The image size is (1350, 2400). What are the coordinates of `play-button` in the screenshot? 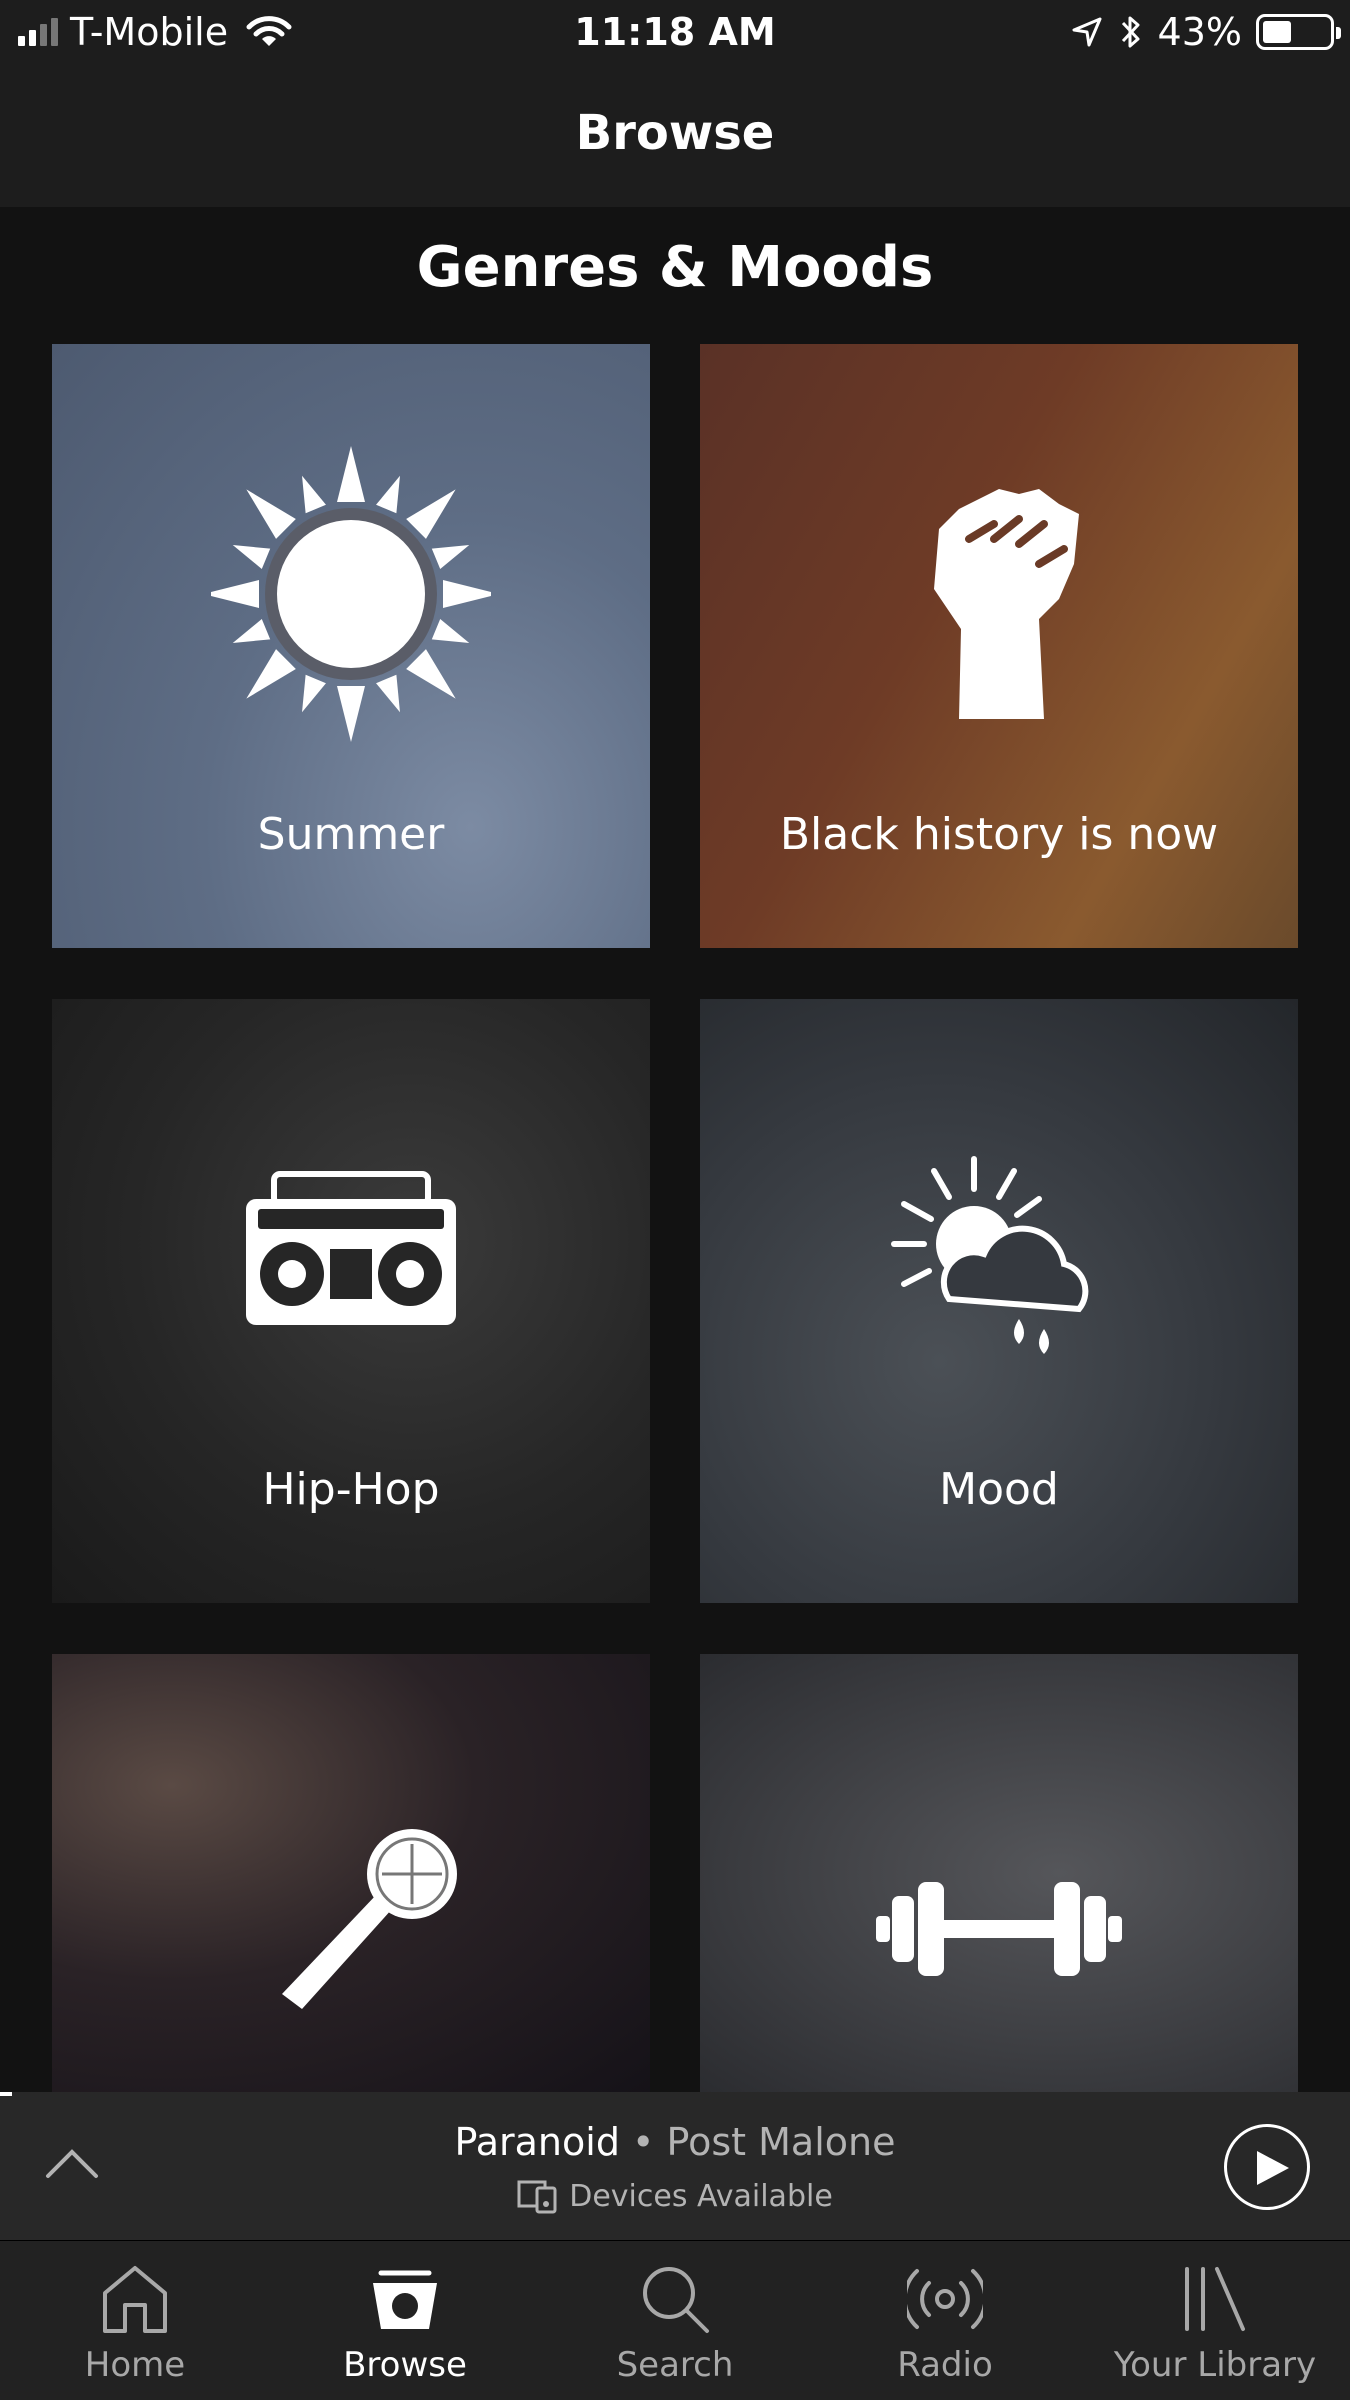 It's located at (1267, 2167).